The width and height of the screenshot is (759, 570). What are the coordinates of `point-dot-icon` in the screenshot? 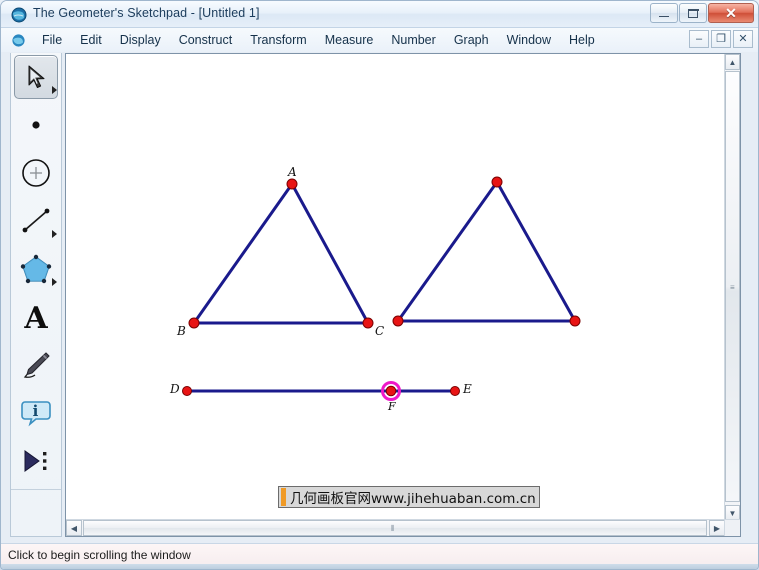 It's located at (36, 125).